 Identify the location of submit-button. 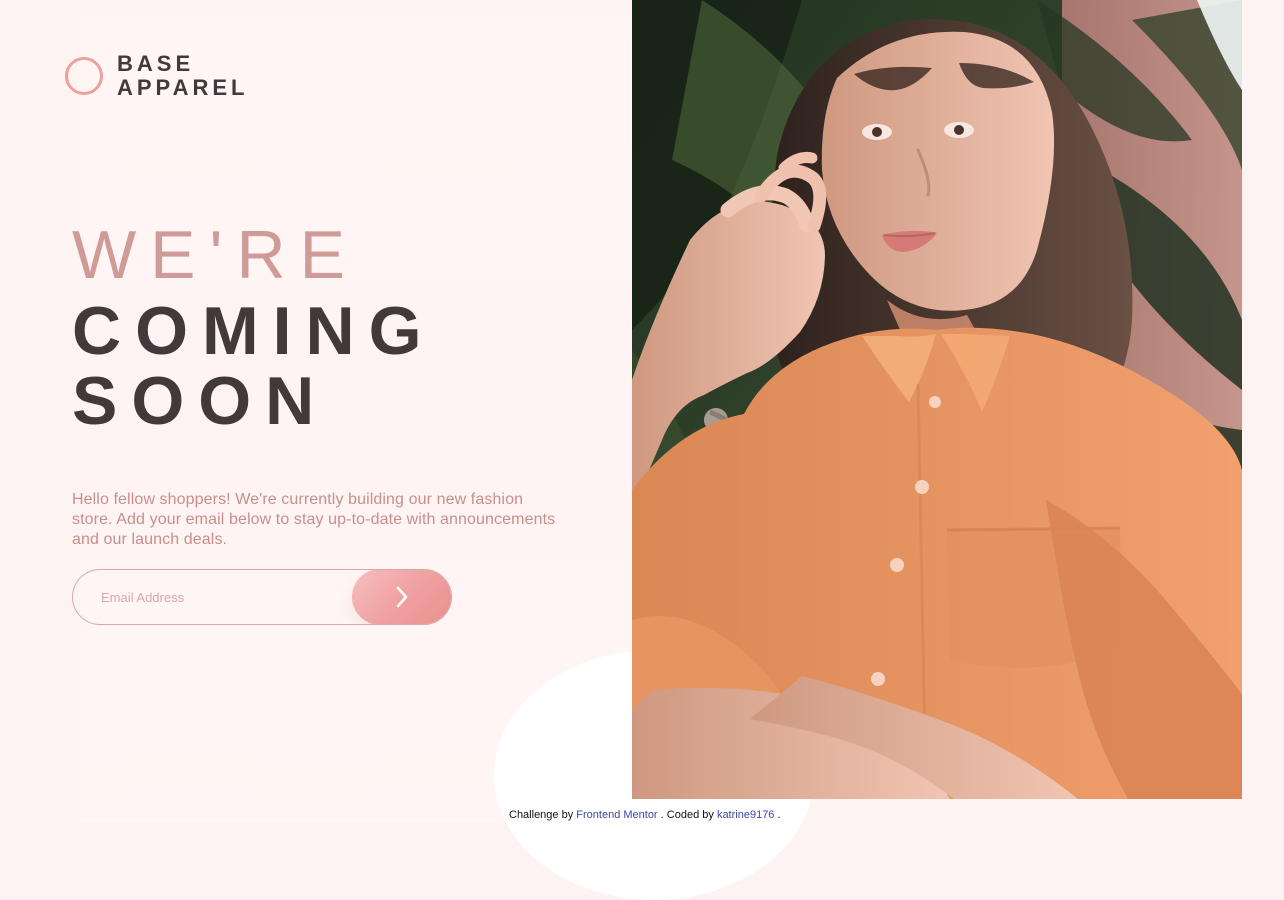
(401, 597).